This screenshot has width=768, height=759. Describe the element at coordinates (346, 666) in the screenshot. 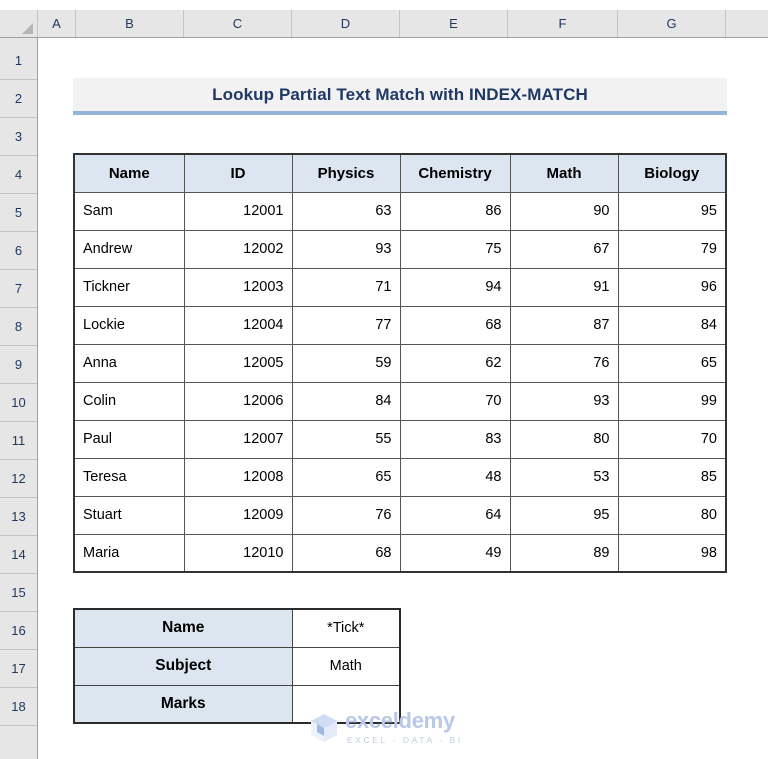

I see `lookup-value-subject: Math` at that location.